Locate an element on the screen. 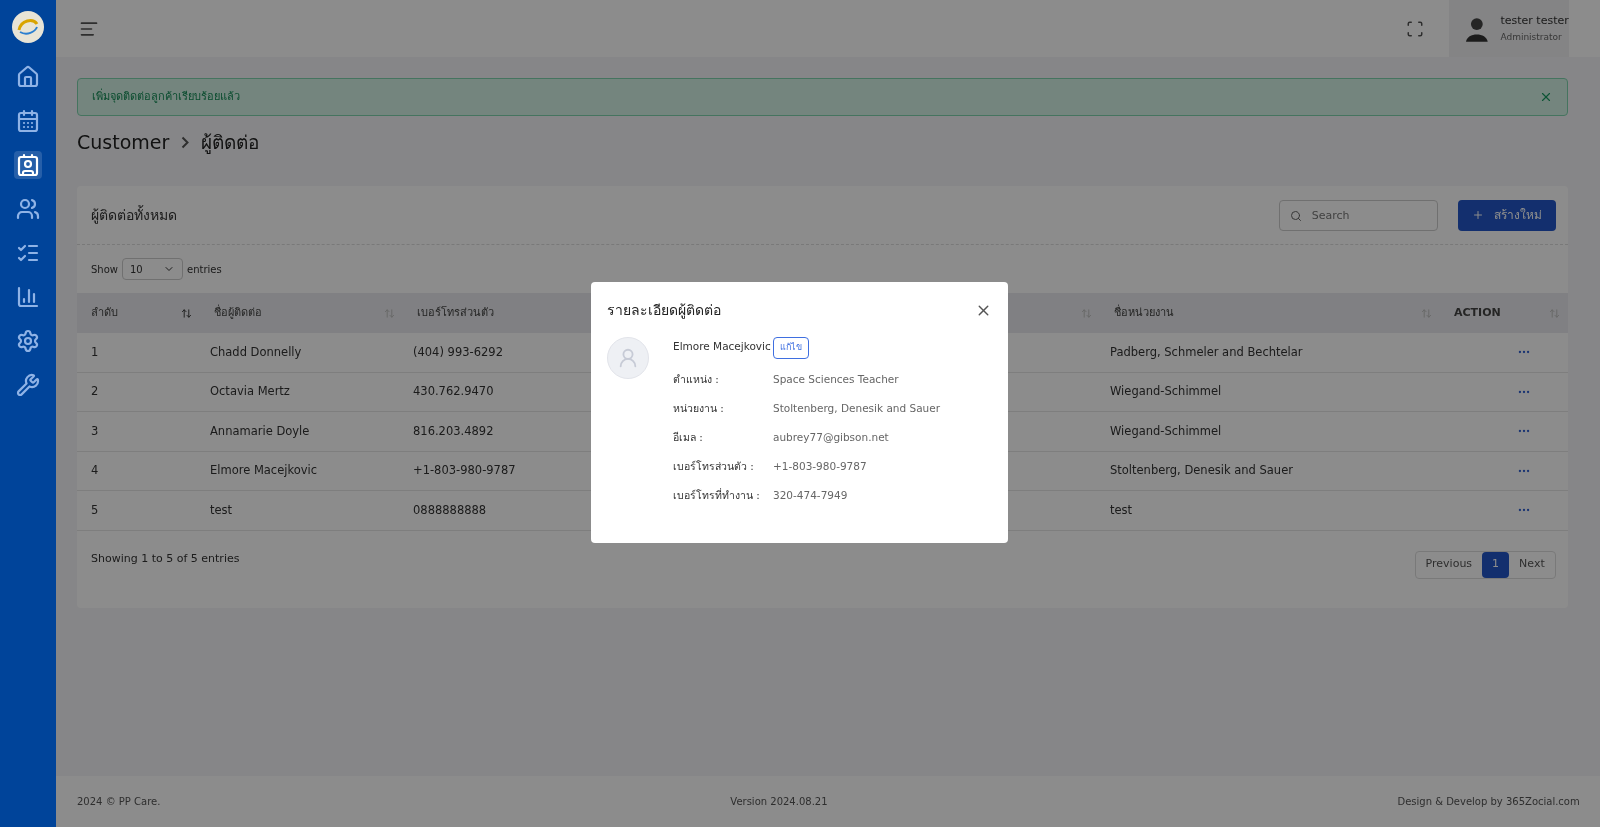 The image size is (1600, 827). field-value: aubrey77@gibson.net is located at coordinates (831, 437).